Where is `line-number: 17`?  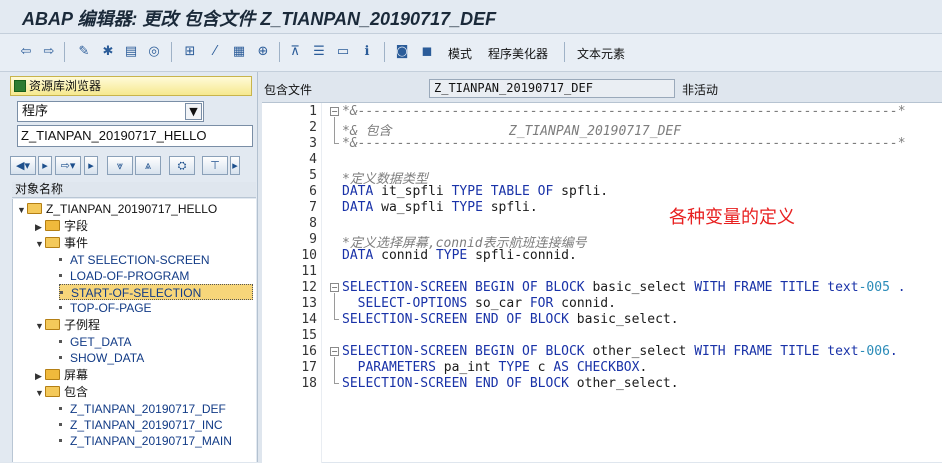
line-number: 17 is located at coordinates (309, 367).